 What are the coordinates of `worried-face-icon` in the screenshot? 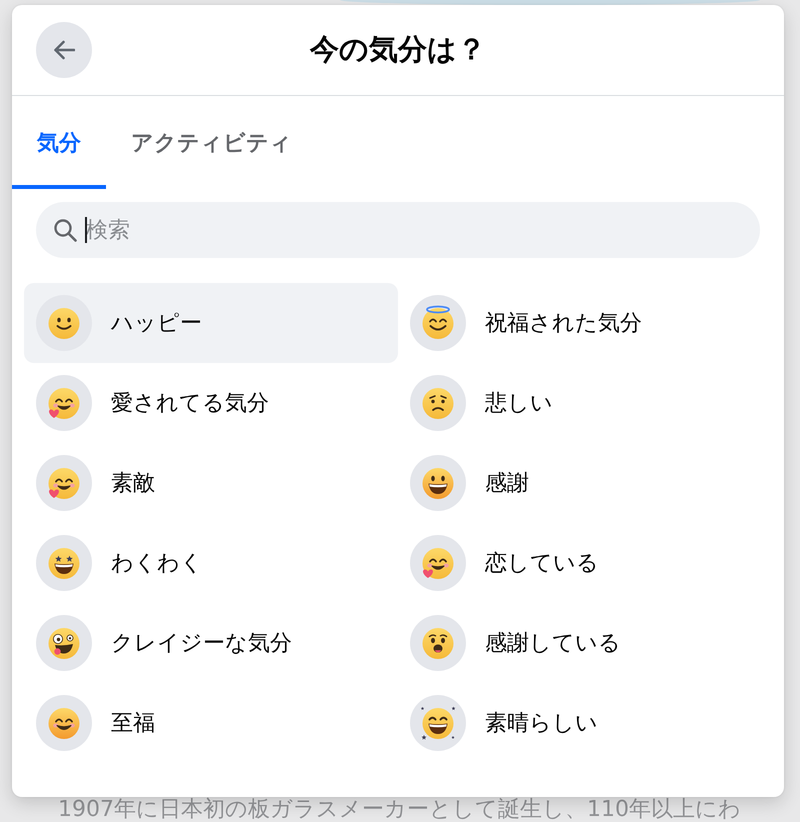 It's located at (438, 403).